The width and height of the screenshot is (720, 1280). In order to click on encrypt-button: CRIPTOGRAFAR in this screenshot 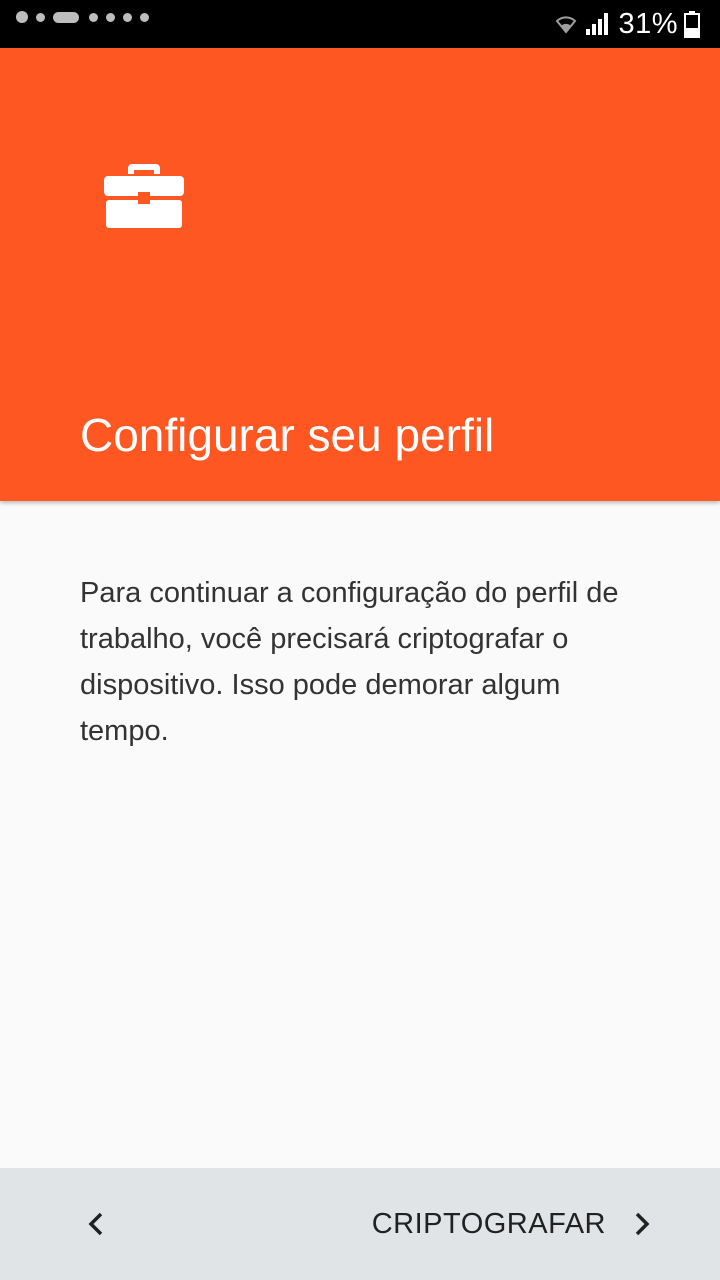, I will do `click(512, 1224)`.